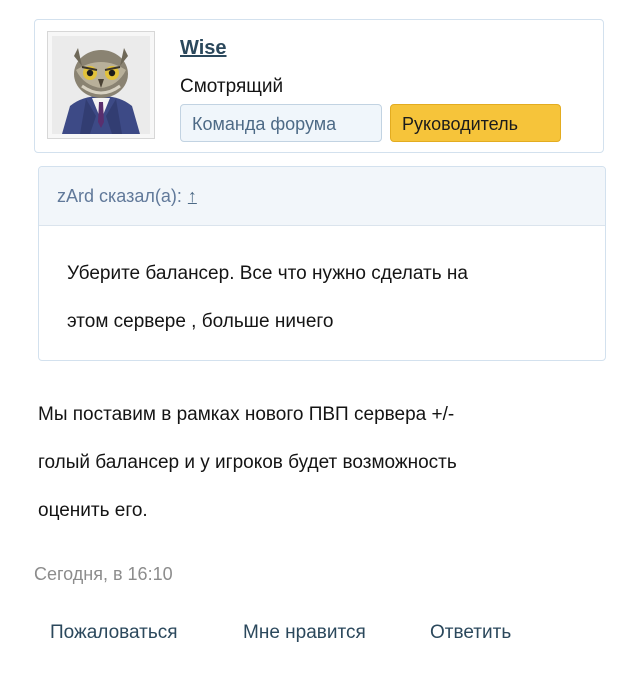 Image resolution: width=640 pixels, height=682 pixels. I want to click on quote-header: zArd сказал(а): ↑, so click(322, 196).